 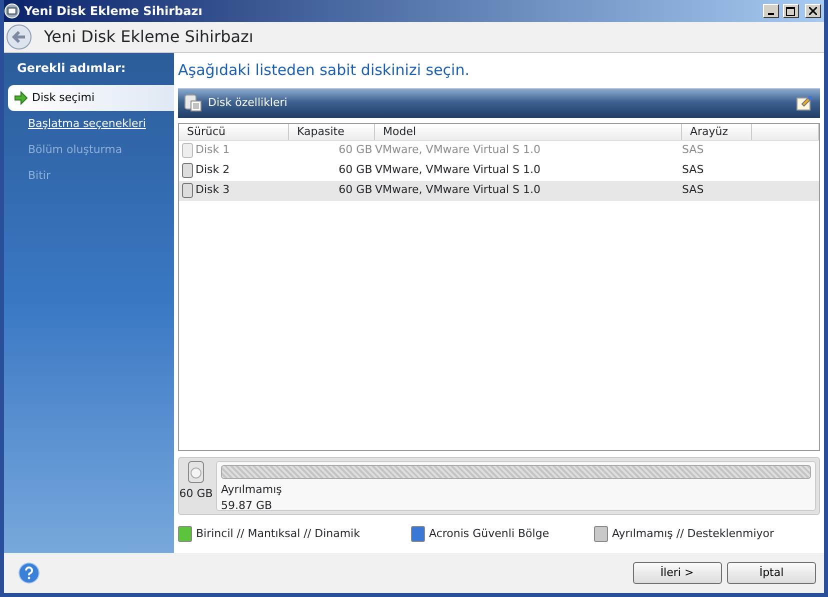 What do you see at coordinates (149, 37) in the screenshot?
I see `wizard-title: Yeni Disk Ekleme Sihirbazı` at bounding box center [149, 37].